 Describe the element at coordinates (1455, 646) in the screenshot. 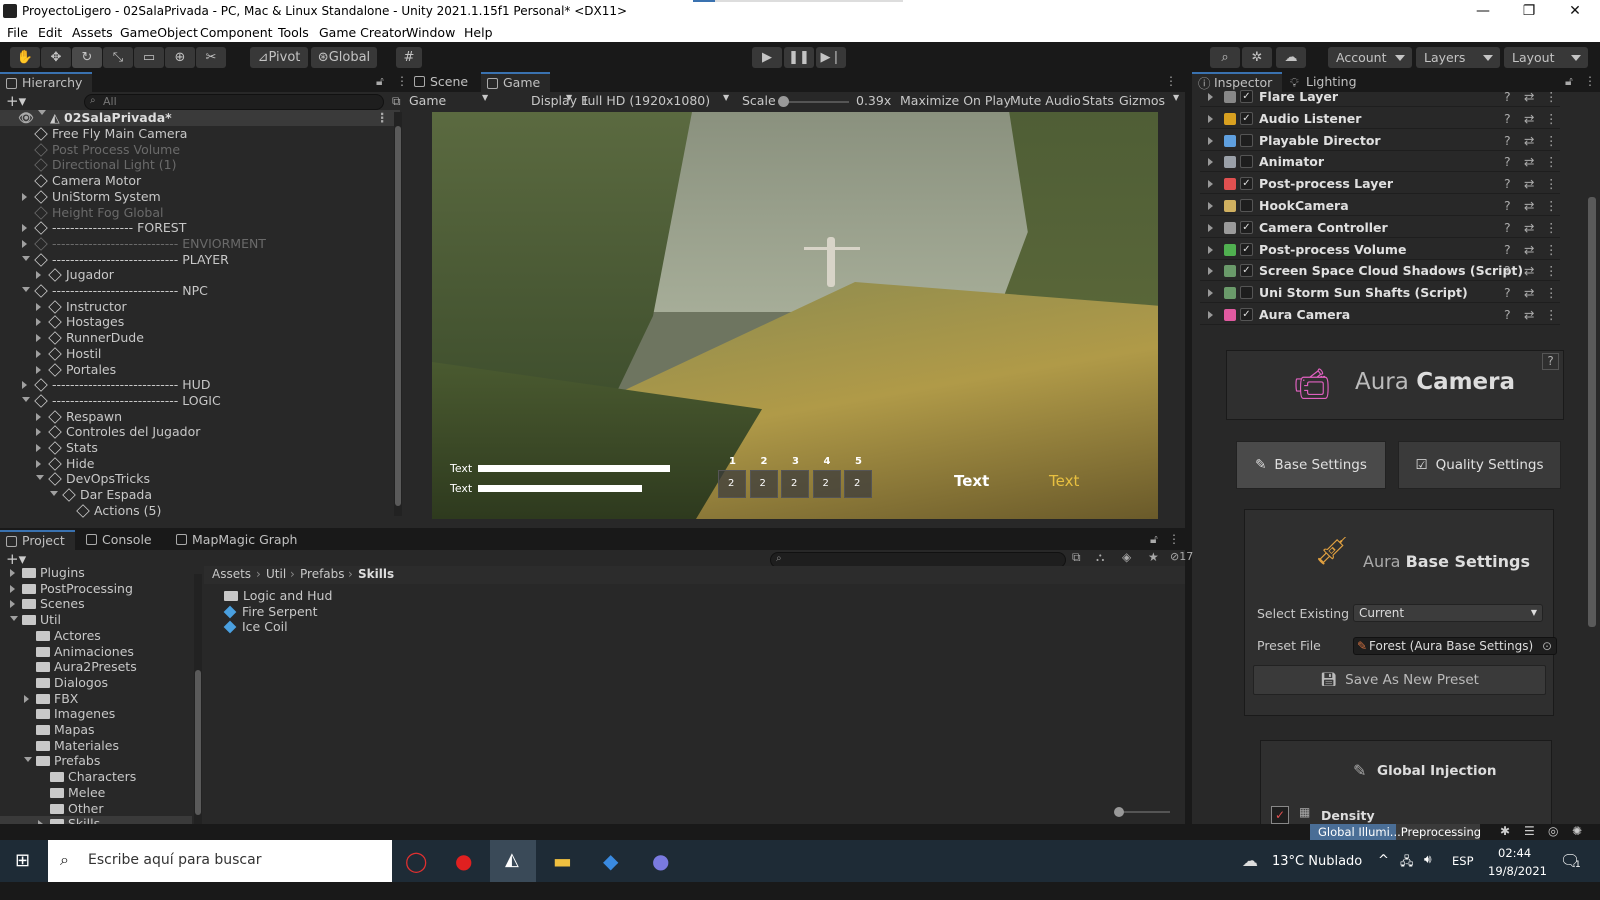

I see `preset-file-field: ✎ Forest (Aura Base Settings) ⊙` at that location.